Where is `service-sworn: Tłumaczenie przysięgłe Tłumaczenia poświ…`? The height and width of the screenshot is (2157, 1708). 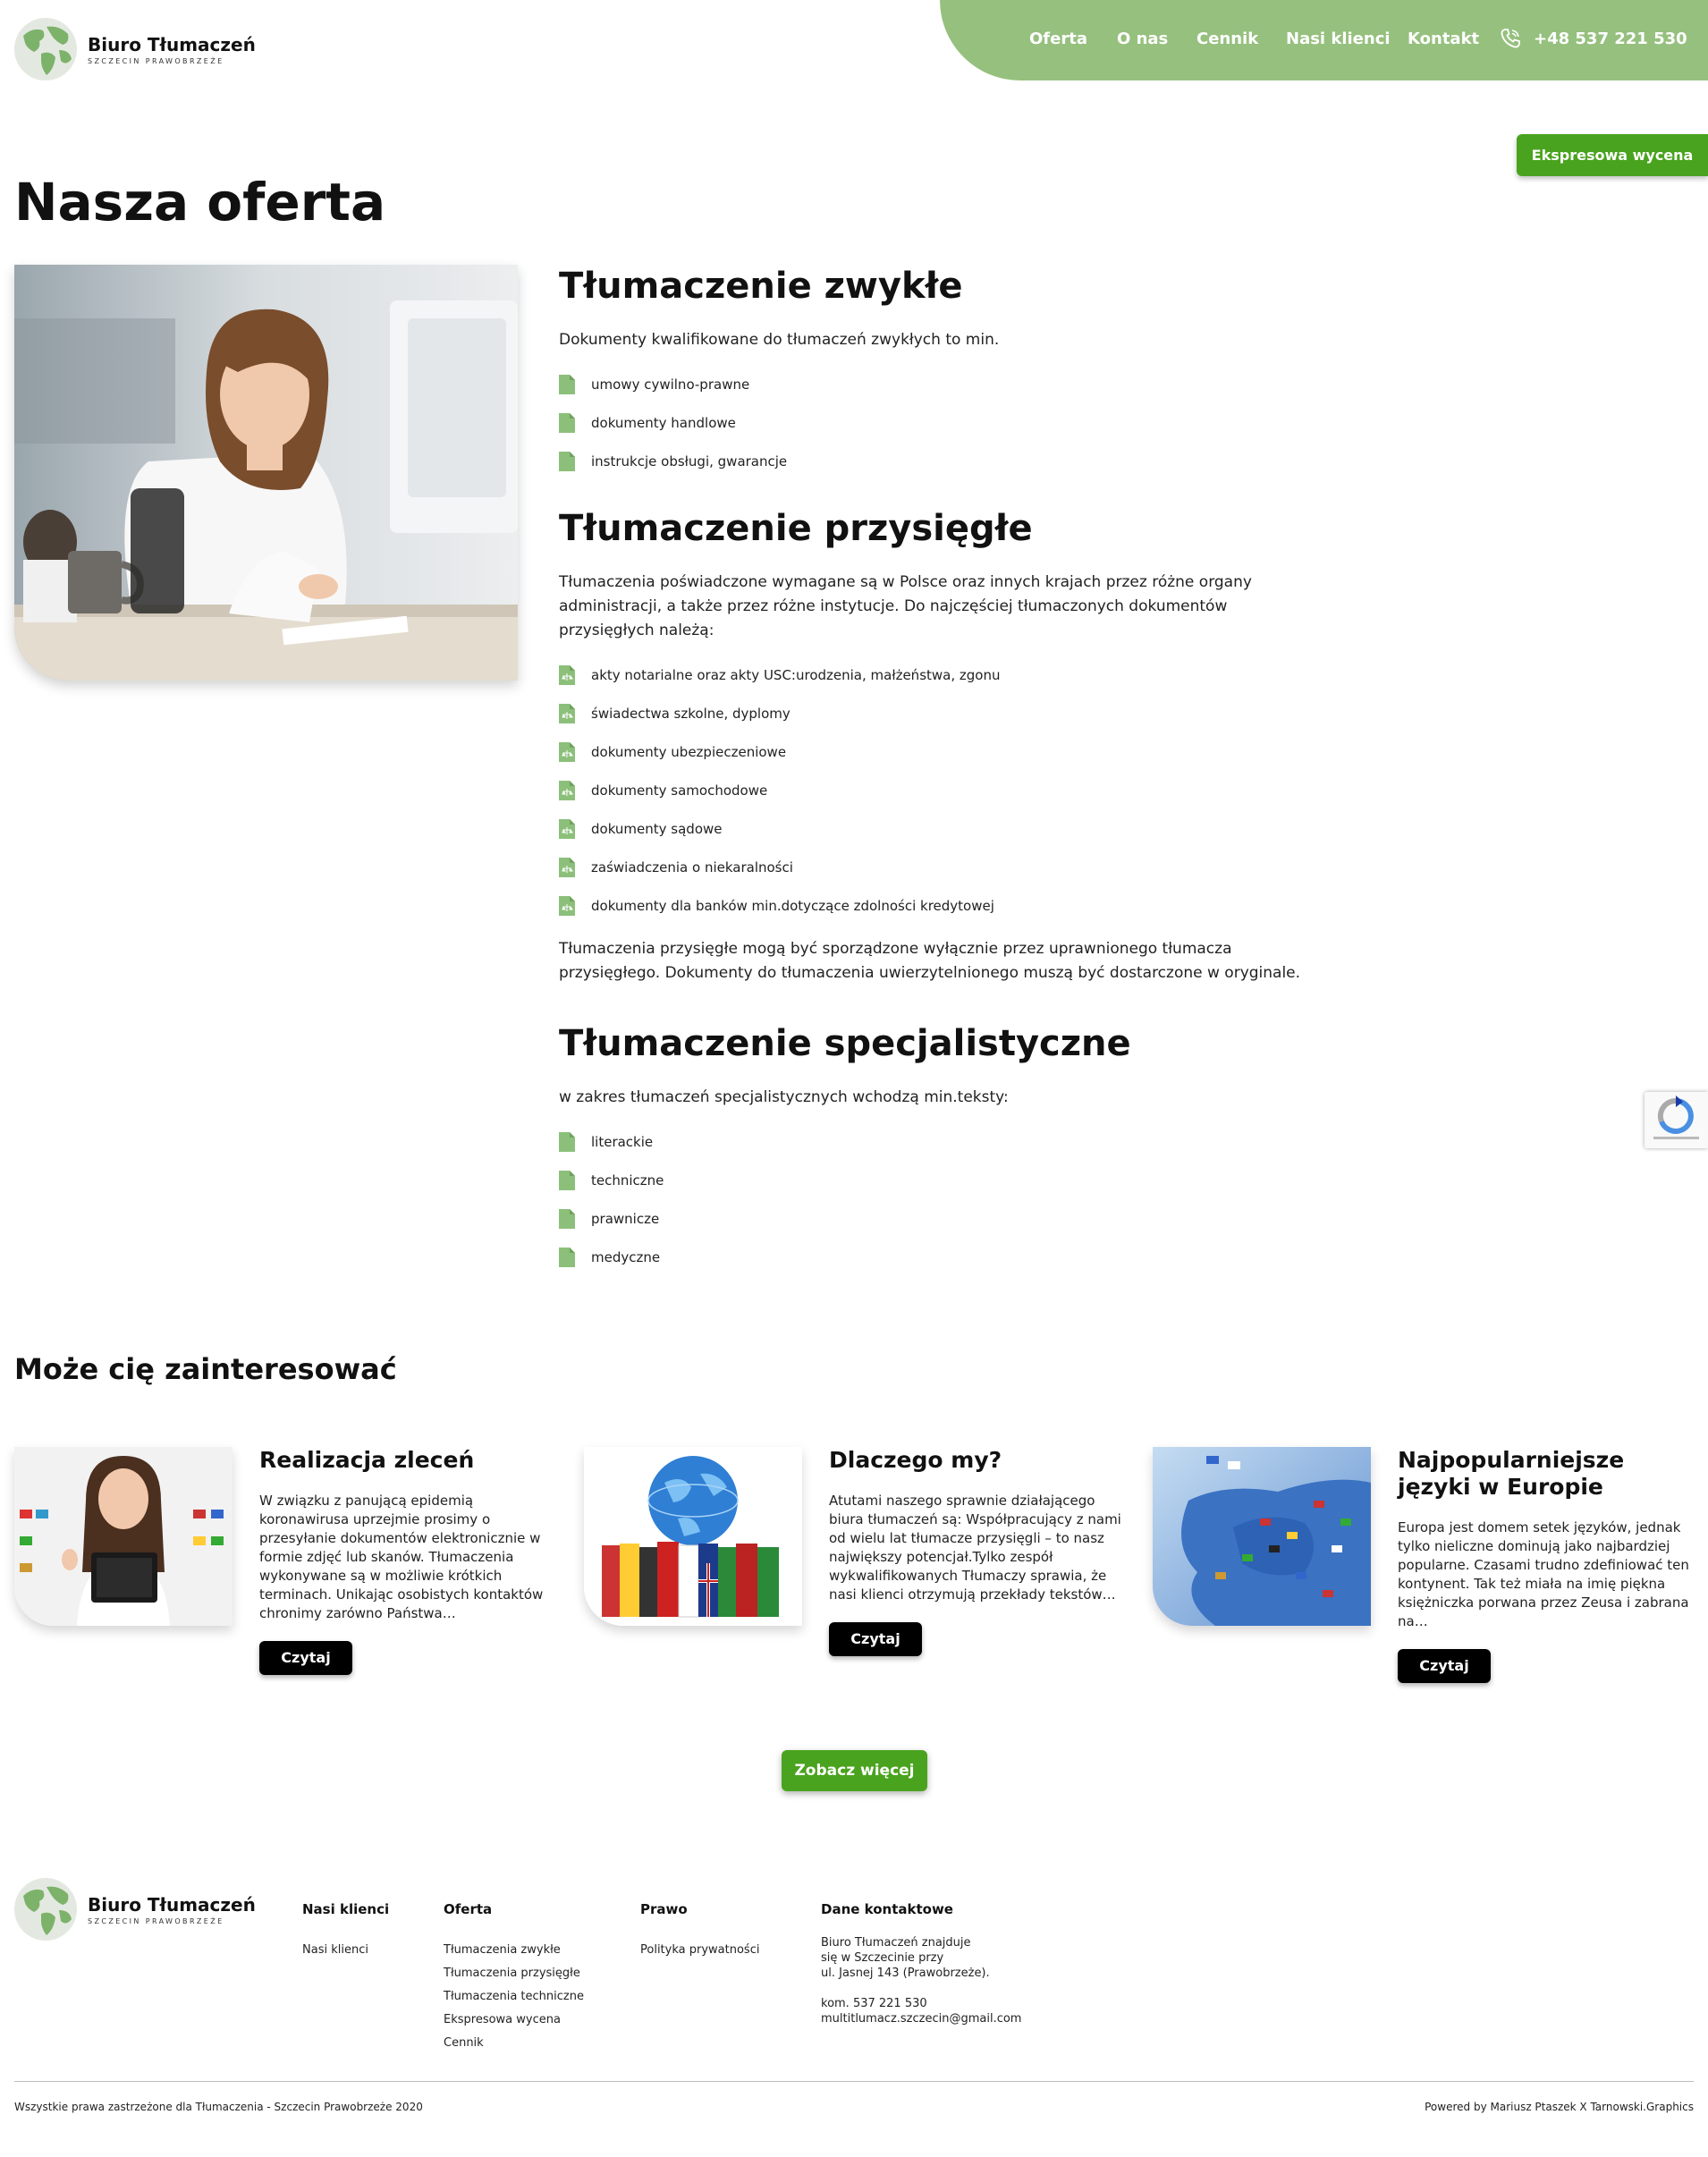
service-sworn: Tłumaczenie przysięgłe Tłumaczenia poświ… is located at coordinates (939, 746).